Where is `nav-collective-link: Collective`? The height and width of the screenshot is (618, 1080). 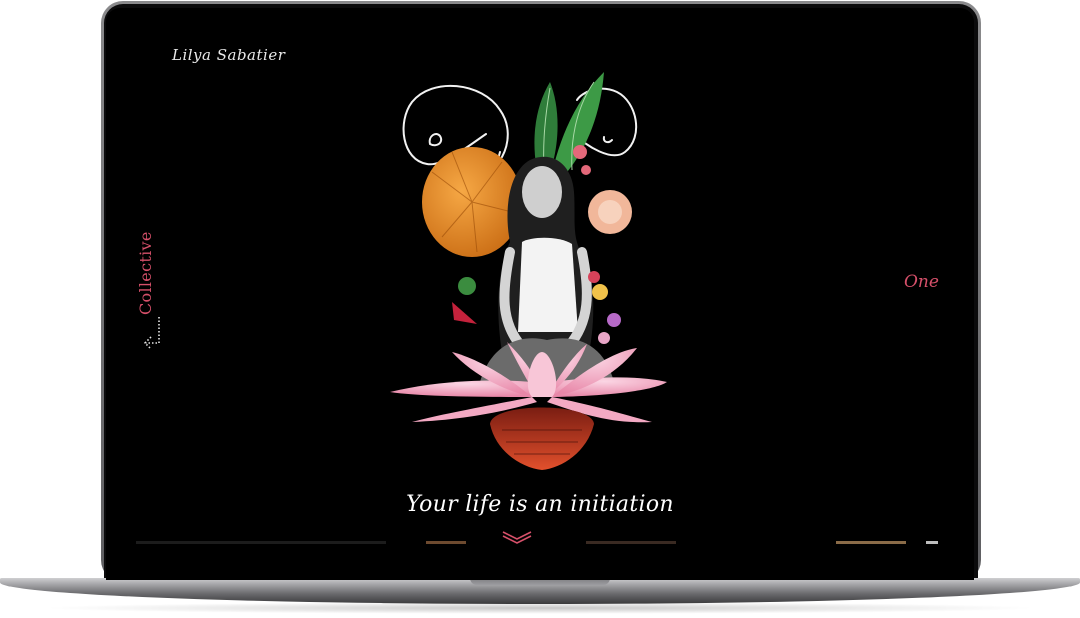
nav-collective-link: Collective is located at coordinates (148, 290).